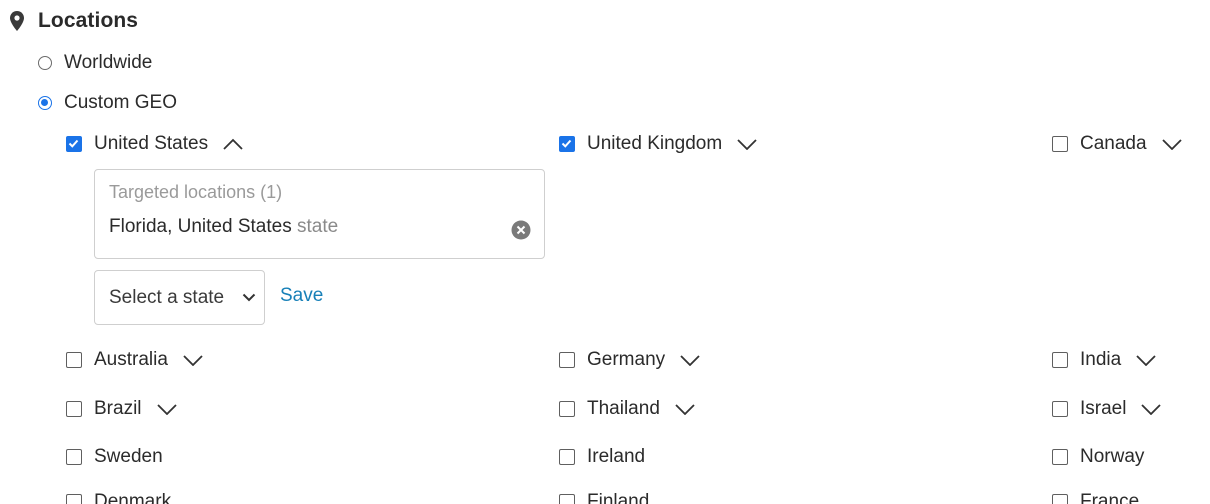 The width and height of the screenshot is (1210, 504). I want to click on worldwide-radio-row: Worldwide, so click(95, 63).